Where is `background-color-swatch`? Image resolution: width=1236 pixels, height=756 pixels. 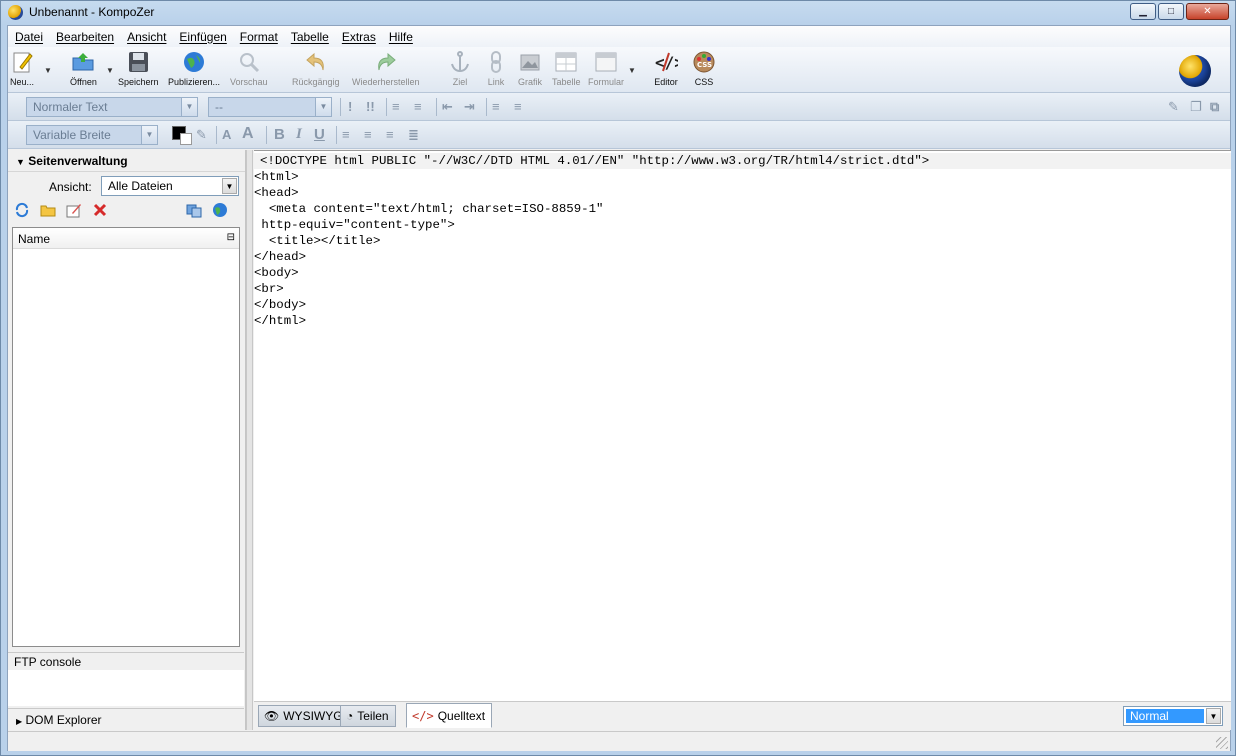
background-color-swatch is located at coordinates (186, 139).